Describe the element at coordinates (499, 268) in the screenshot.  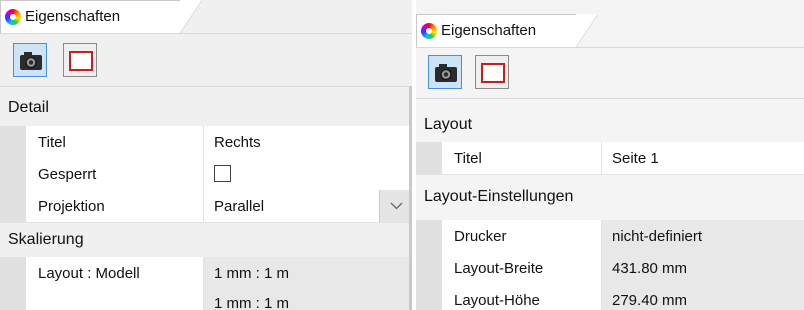
I see `property-name: Layout-Breite` at that location.